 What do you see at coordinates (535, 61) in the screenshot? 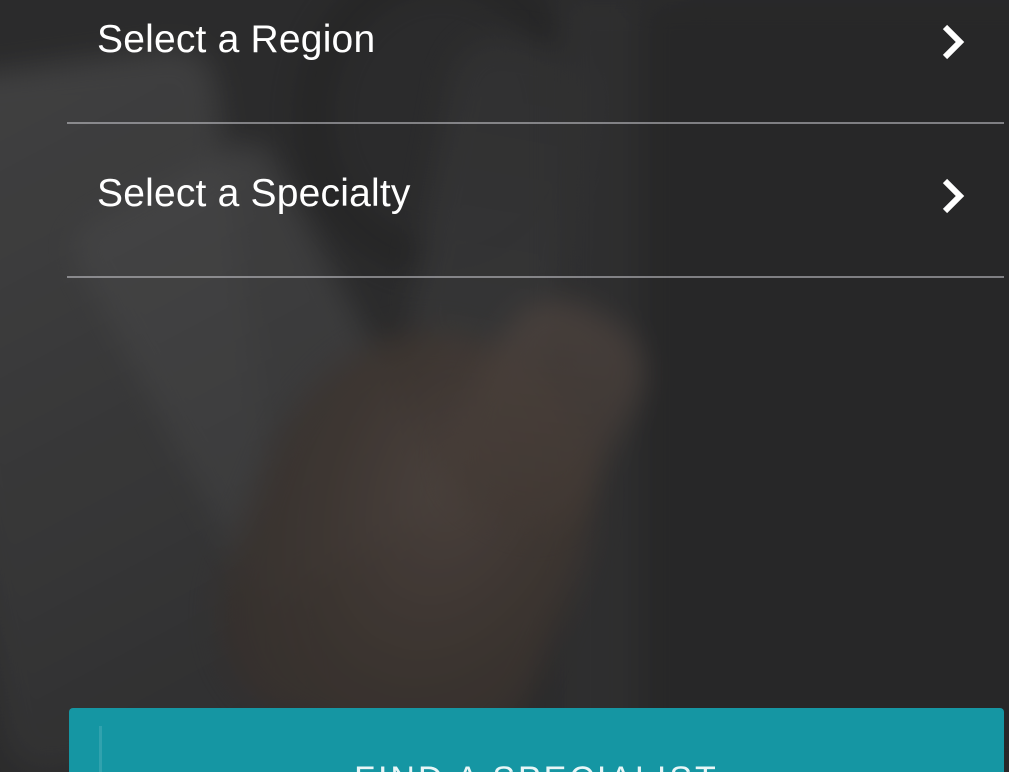
I see `select-region-row: Select a Region` at bounding box center [535, 61].